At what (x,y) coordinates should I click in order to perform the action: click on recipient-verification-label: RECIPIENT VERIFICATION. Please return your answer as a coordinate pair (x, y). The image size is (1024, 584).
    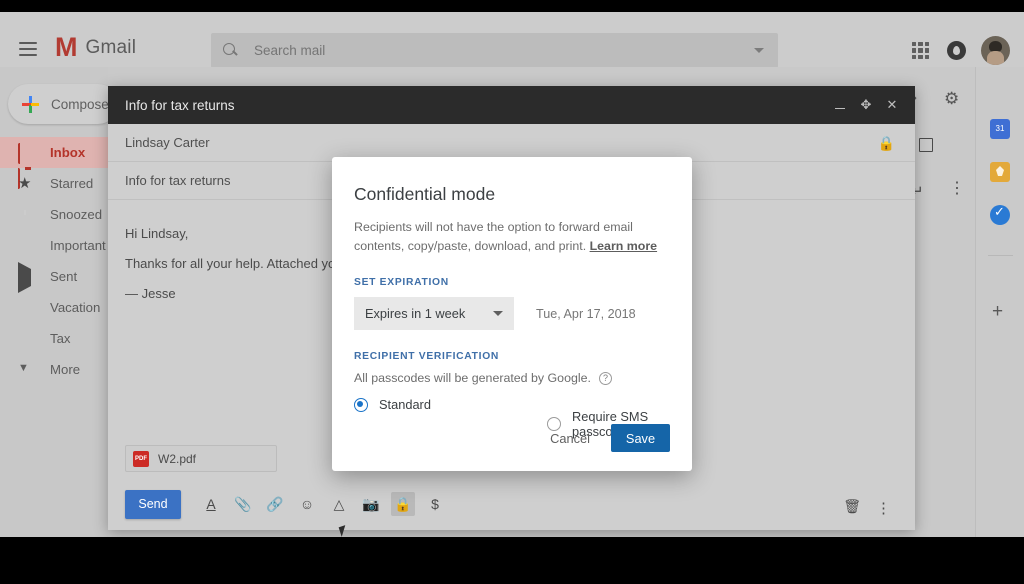
    Looking at the image, I should click on (427, 356).